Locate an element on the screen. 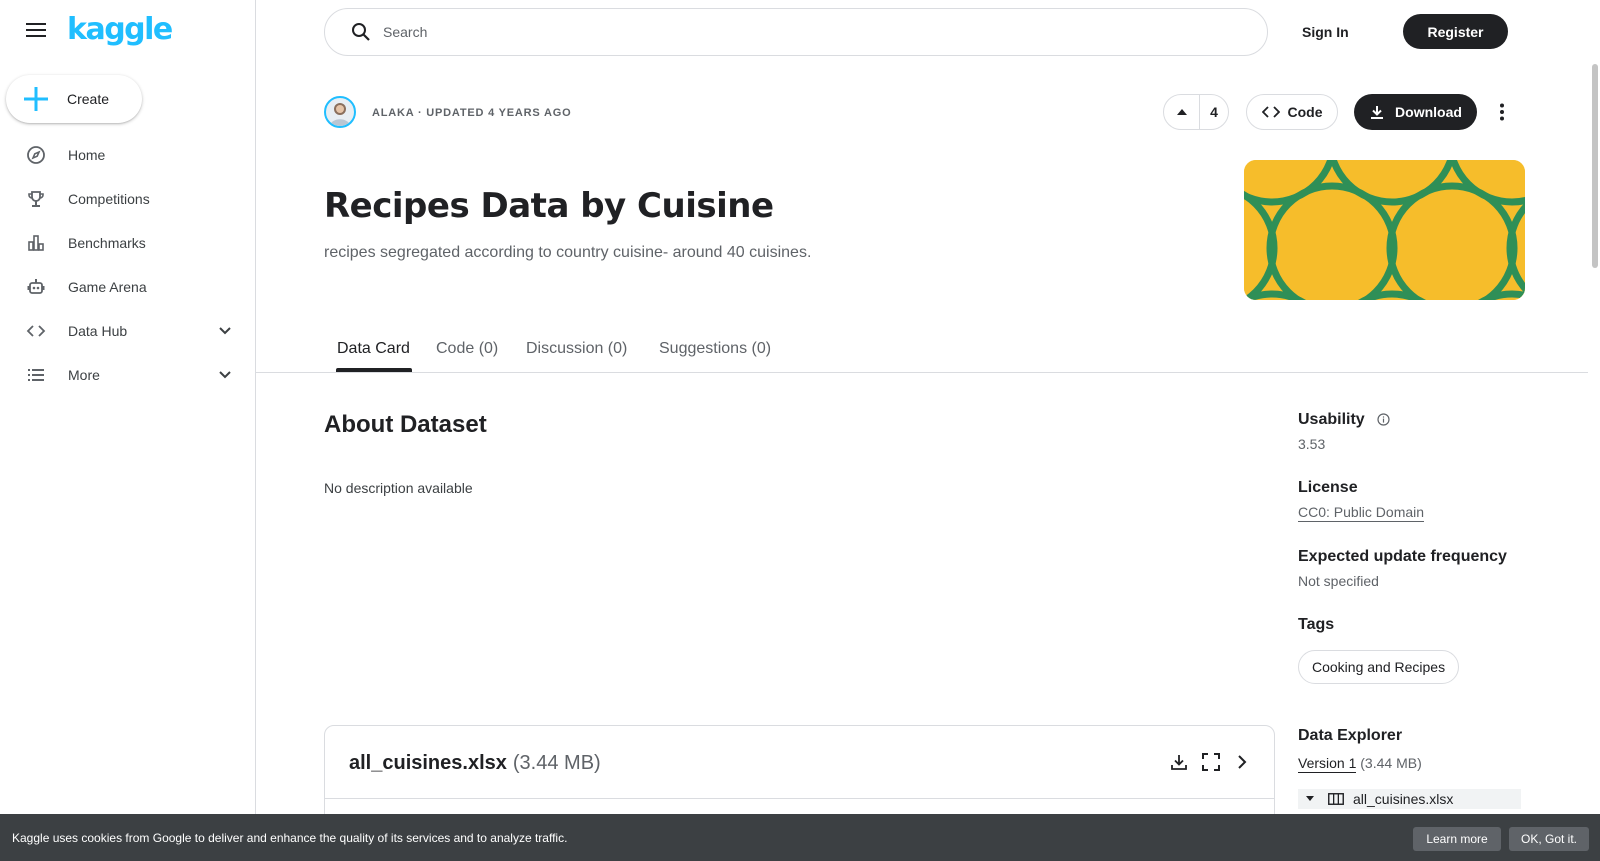  upvote-count: 4 is located at coordinates (1214, 112).